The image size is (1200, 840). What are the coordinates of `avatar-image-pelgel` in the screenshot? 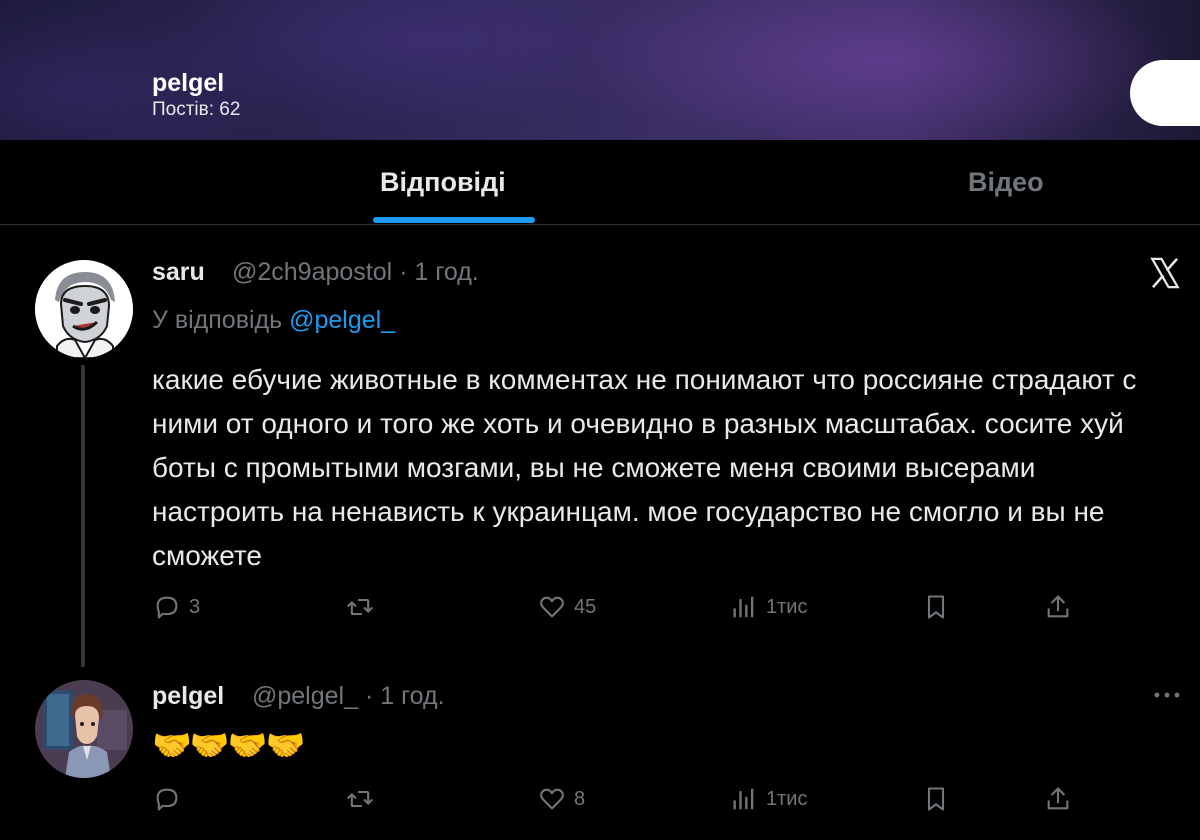 It's located at (84, 729).